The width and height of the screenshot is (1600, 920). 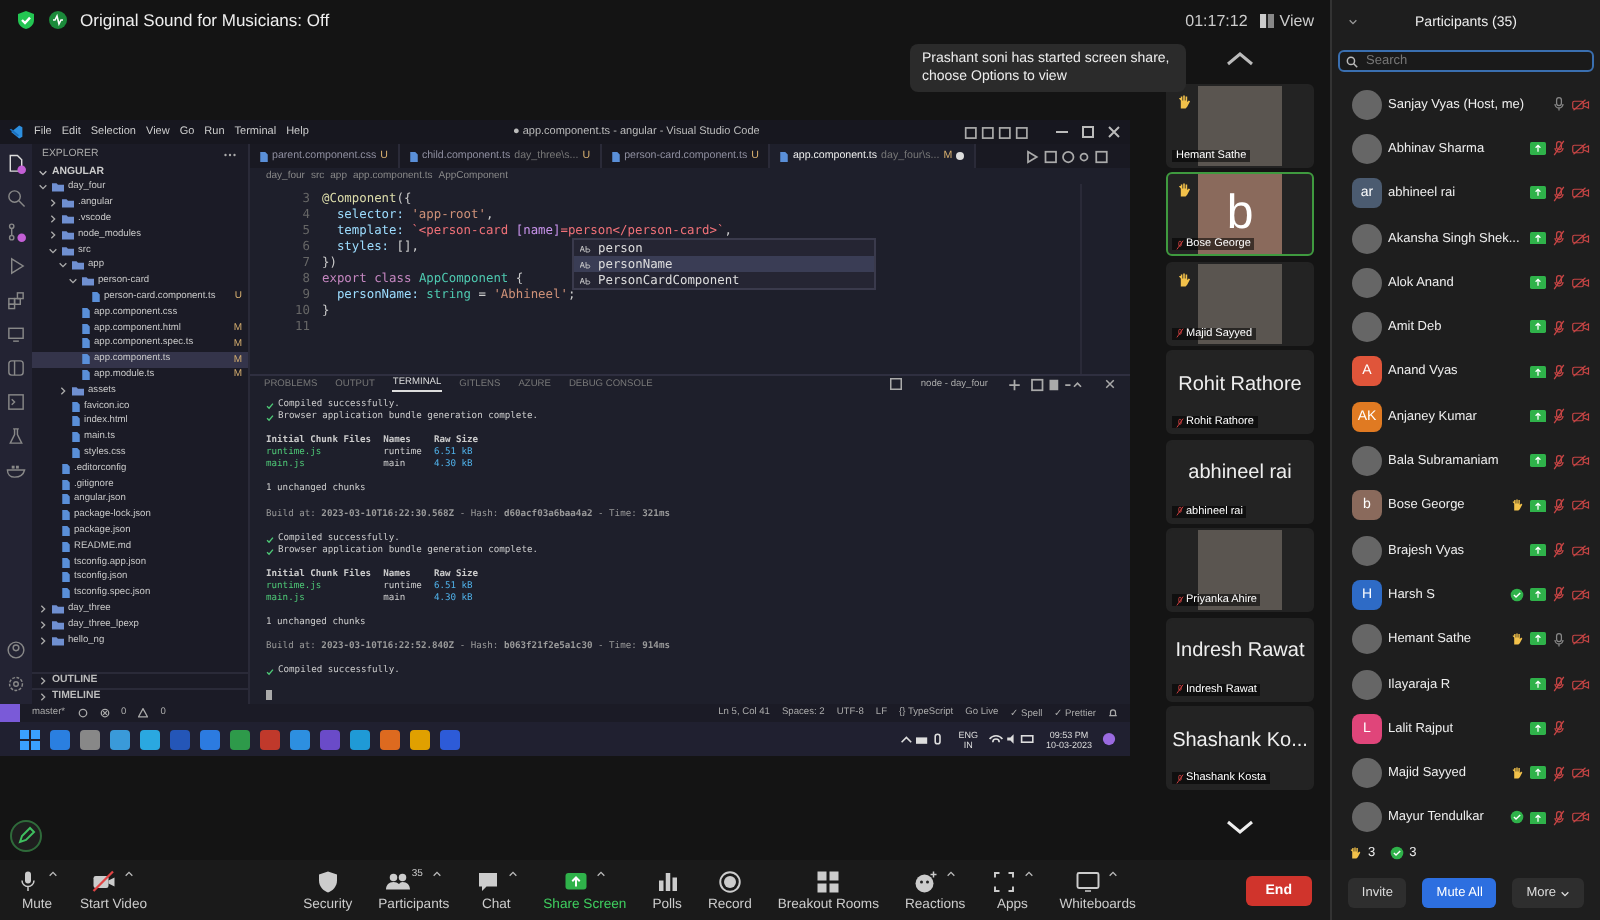 What do you see at coordinates (270, 672) in the screenshot?
I see `check-icon` at bounding box center [270, 672].